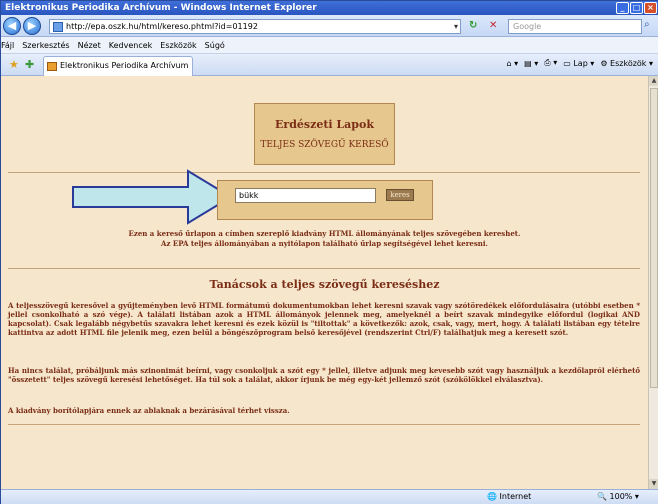 The width and height of the screenshot is (658, 504). I want to click on close-button: ×, so click(650, 8).